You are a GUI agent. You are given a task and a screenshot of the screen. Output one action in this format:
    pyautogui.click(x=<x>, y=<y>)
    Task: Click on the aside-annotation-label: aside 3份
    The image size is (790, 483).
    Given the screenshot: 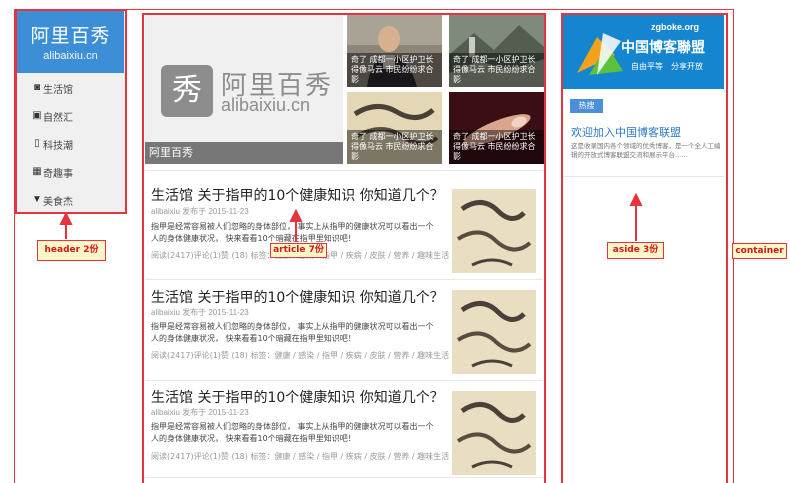 What is the action you would take?
    pyautogui.click(x=635, y=250)
    